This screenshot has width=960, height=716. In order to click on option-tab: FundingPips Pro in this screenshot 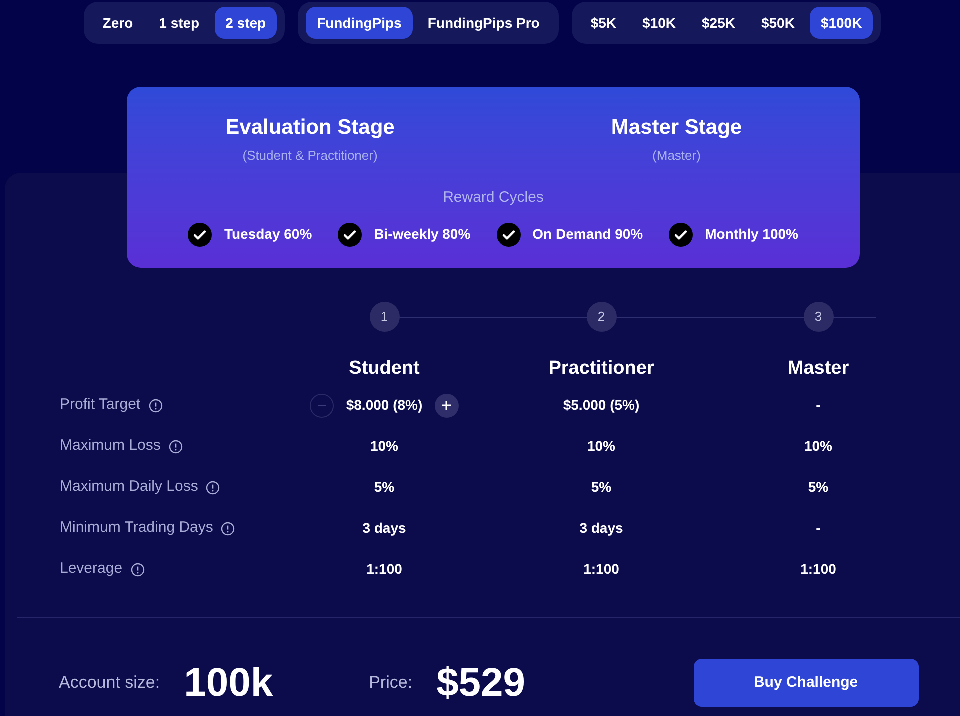, I will do `click(483, 23)`.